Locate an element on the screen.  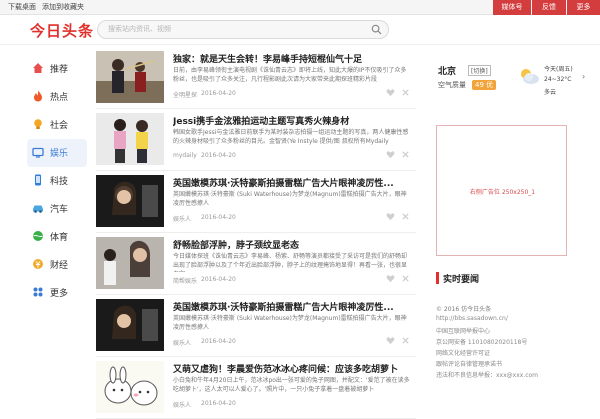
lightbulb-icon is located at coordinates (38, 124).